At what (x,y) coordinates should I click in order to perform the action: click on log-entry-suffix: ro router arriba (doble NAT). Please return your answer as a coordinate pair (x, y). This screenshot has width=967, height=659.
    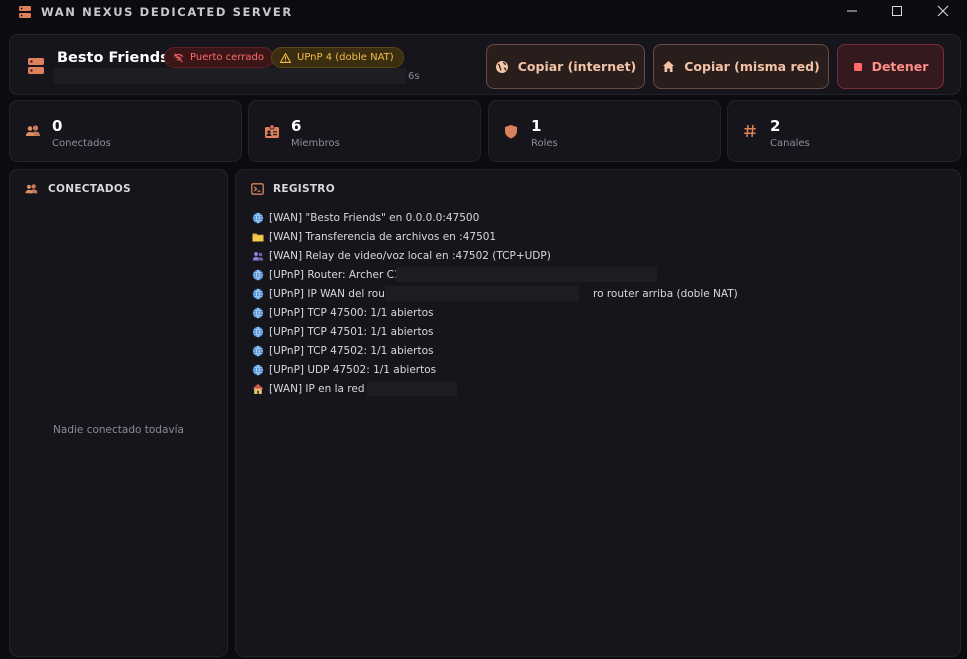
    Looking at the image, I should click on (665, 293).